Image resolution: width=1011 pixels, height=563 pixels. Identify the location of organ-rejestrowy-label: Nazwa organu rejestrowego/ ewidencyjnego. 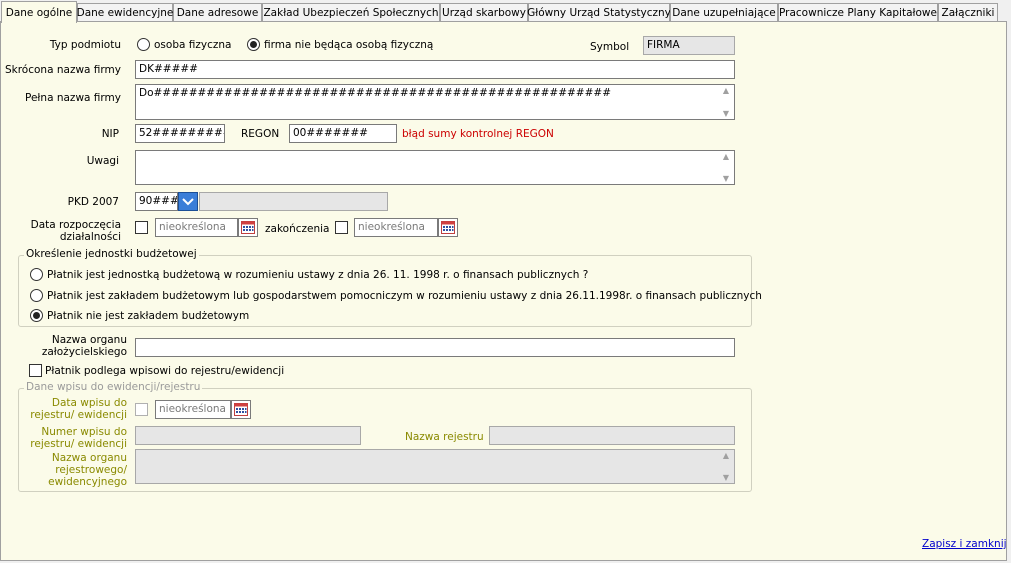
(63, 470).